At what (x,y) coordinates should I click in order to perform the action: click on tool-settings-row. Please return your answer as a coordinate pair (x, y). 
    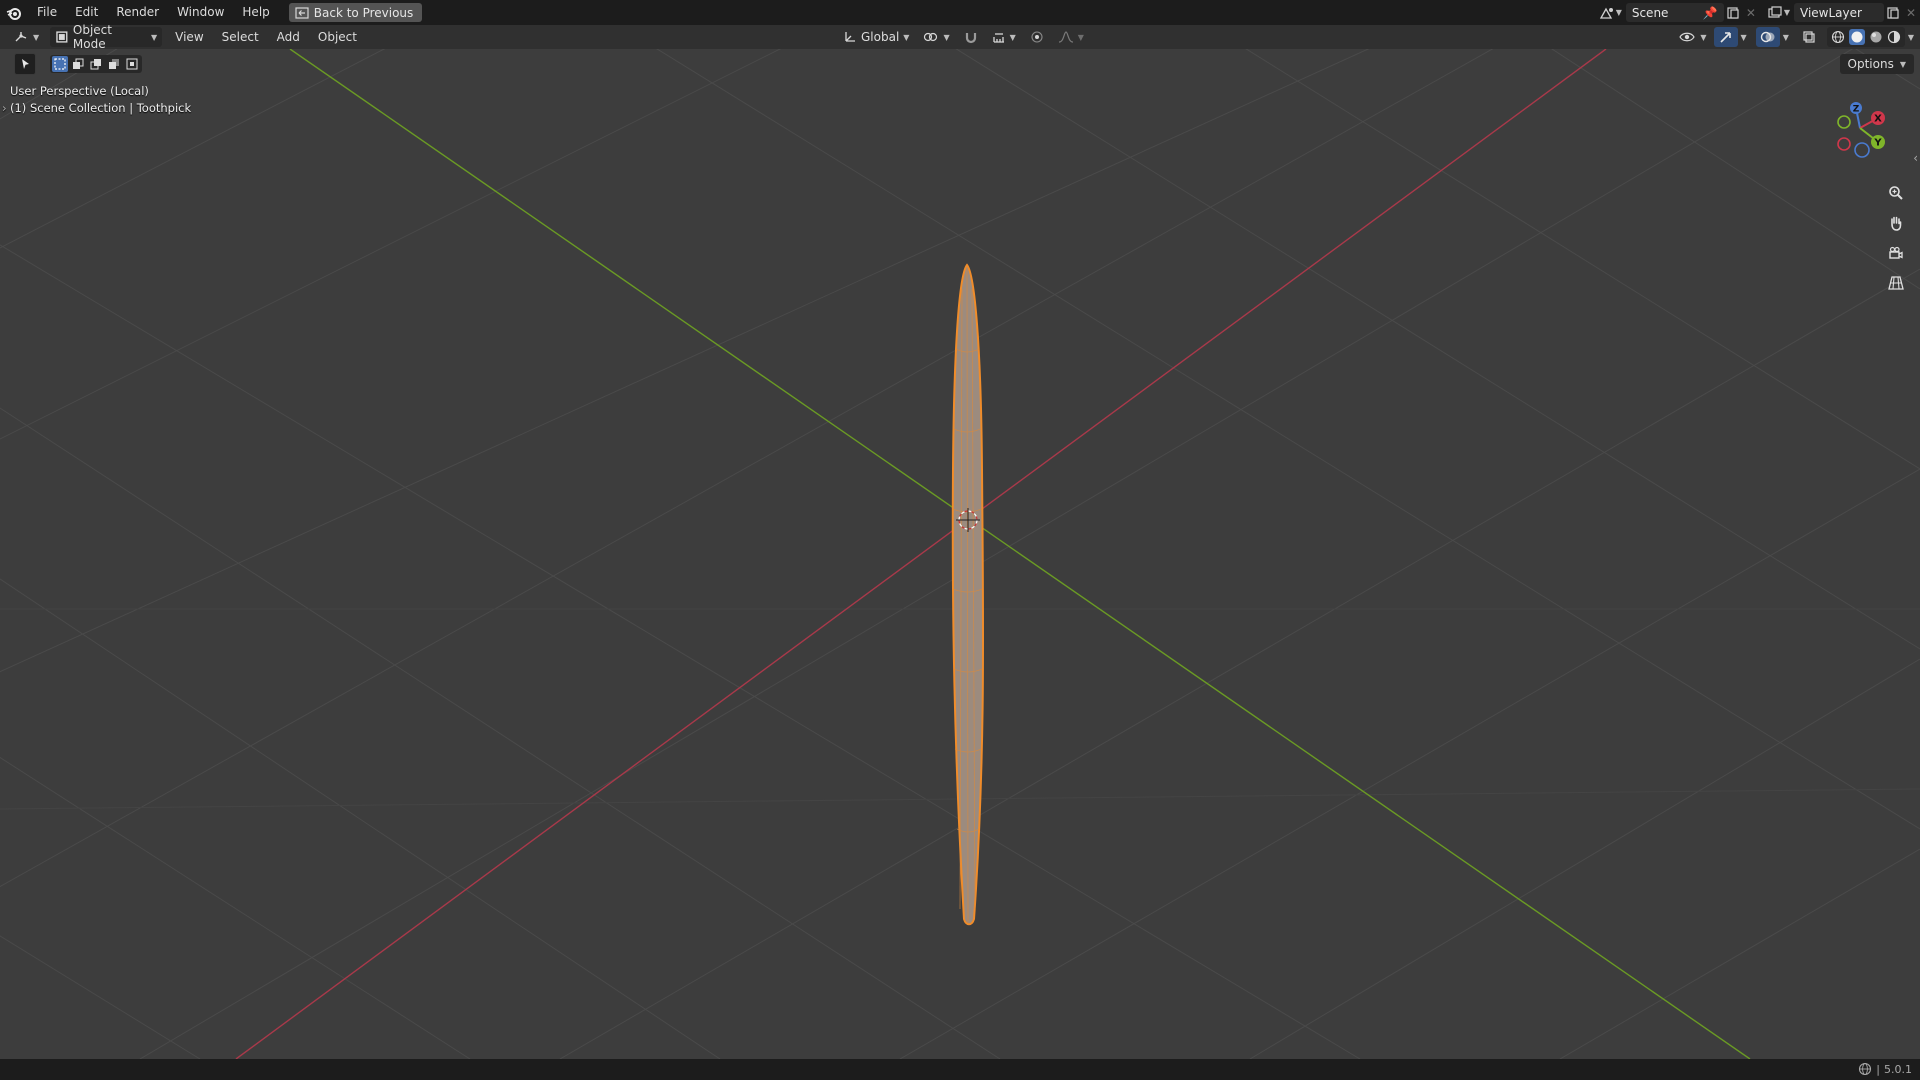
    Looking at the image, I should click on (78, 64).